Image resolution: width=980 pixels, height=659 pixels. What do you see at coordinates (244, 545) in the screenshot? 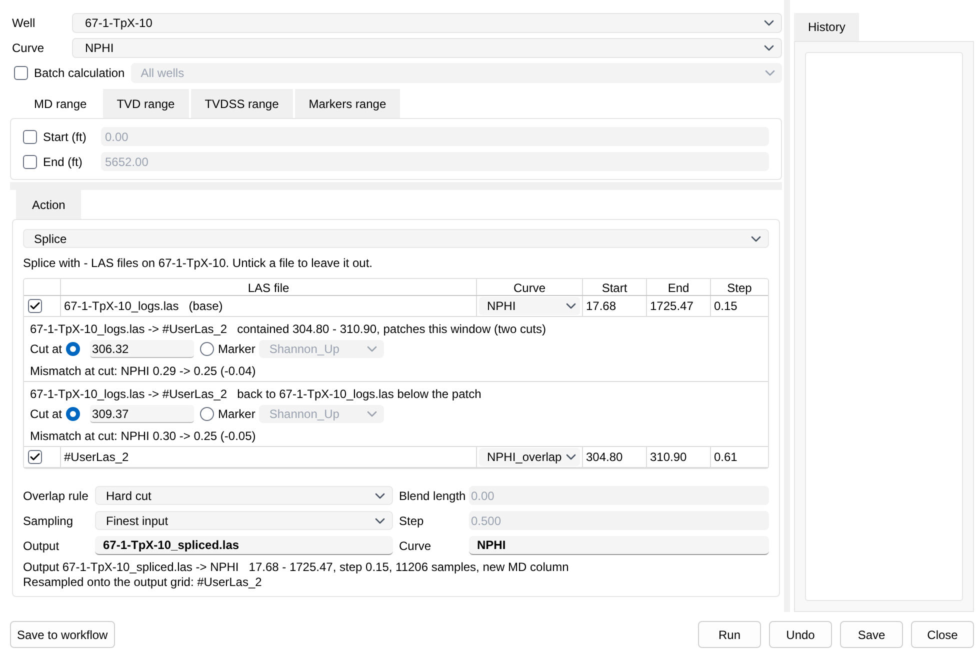
I see `input-field: 67-1-TpX-10_spliced.las` at bounding box center [244, 545].